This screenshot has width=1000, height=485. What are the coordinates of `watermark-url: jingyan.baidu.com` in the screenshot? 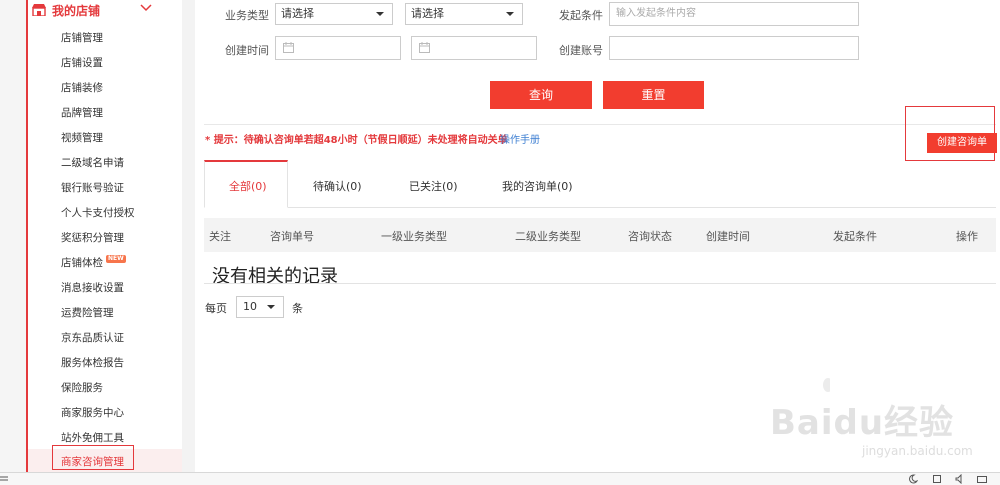 It's located at (917, 451).